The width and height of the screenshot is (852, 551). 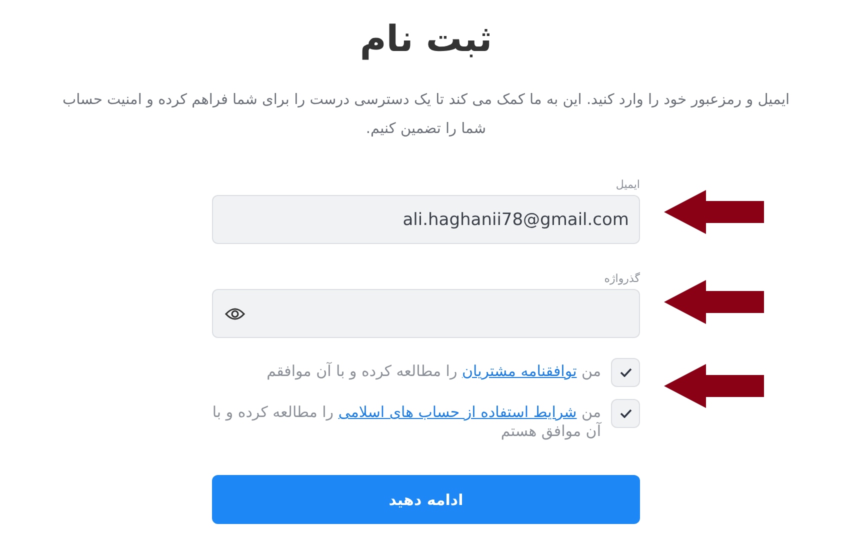 What do you see at coordinates (433, 371) in the screenshot?
I see `agreement-text: من توافقنامه مشتریان را مطالعه کرده و با آن موافقم` at bounding box center [433, 371].